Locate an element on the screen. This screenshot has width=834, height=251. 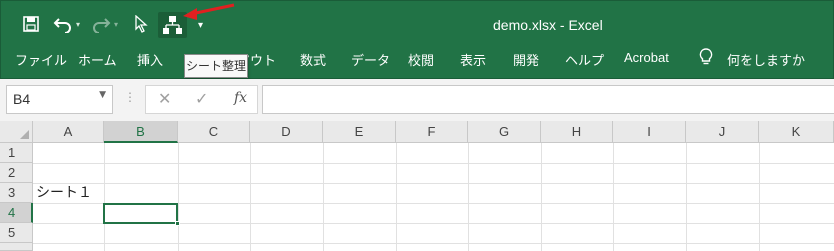
tab-data: データ is located at coordinates (370, 59).